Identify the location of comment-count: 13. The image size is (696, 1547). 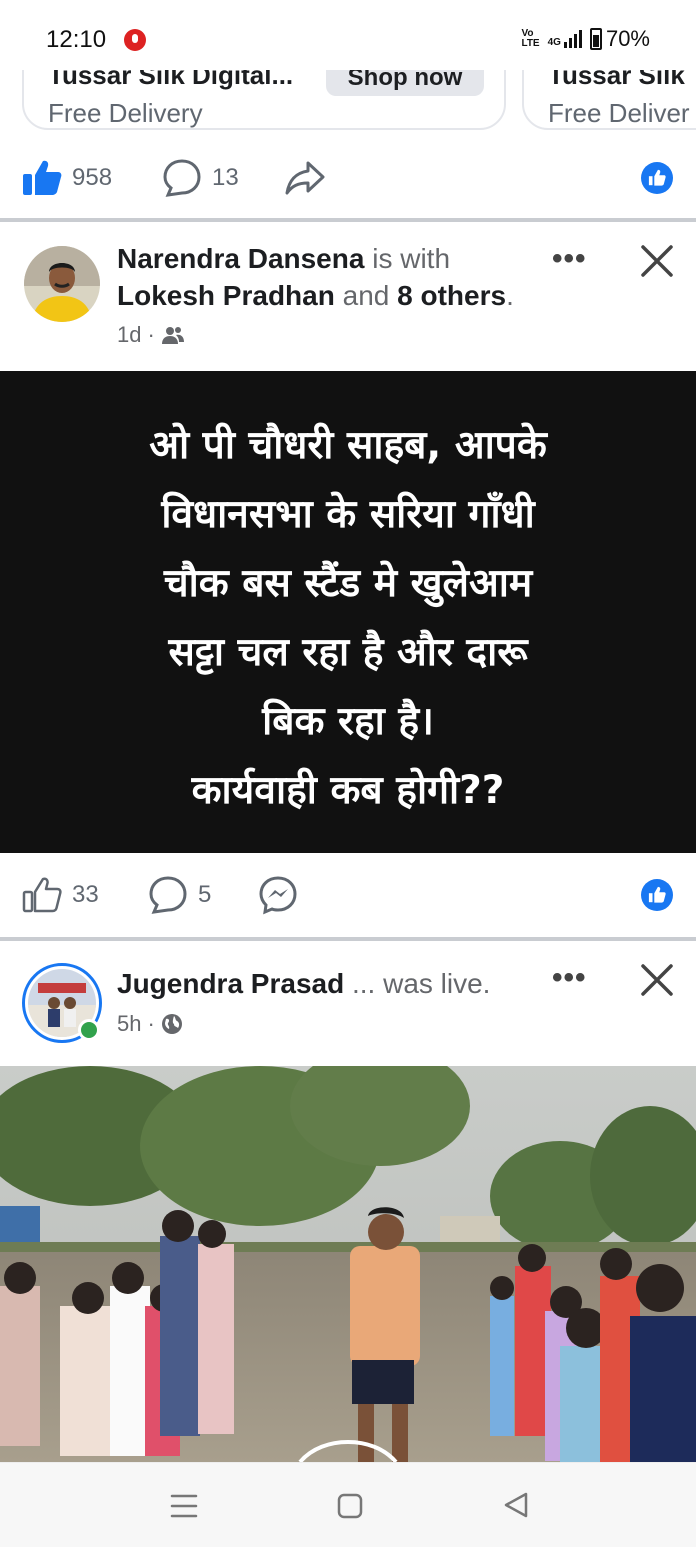
(225, 177).